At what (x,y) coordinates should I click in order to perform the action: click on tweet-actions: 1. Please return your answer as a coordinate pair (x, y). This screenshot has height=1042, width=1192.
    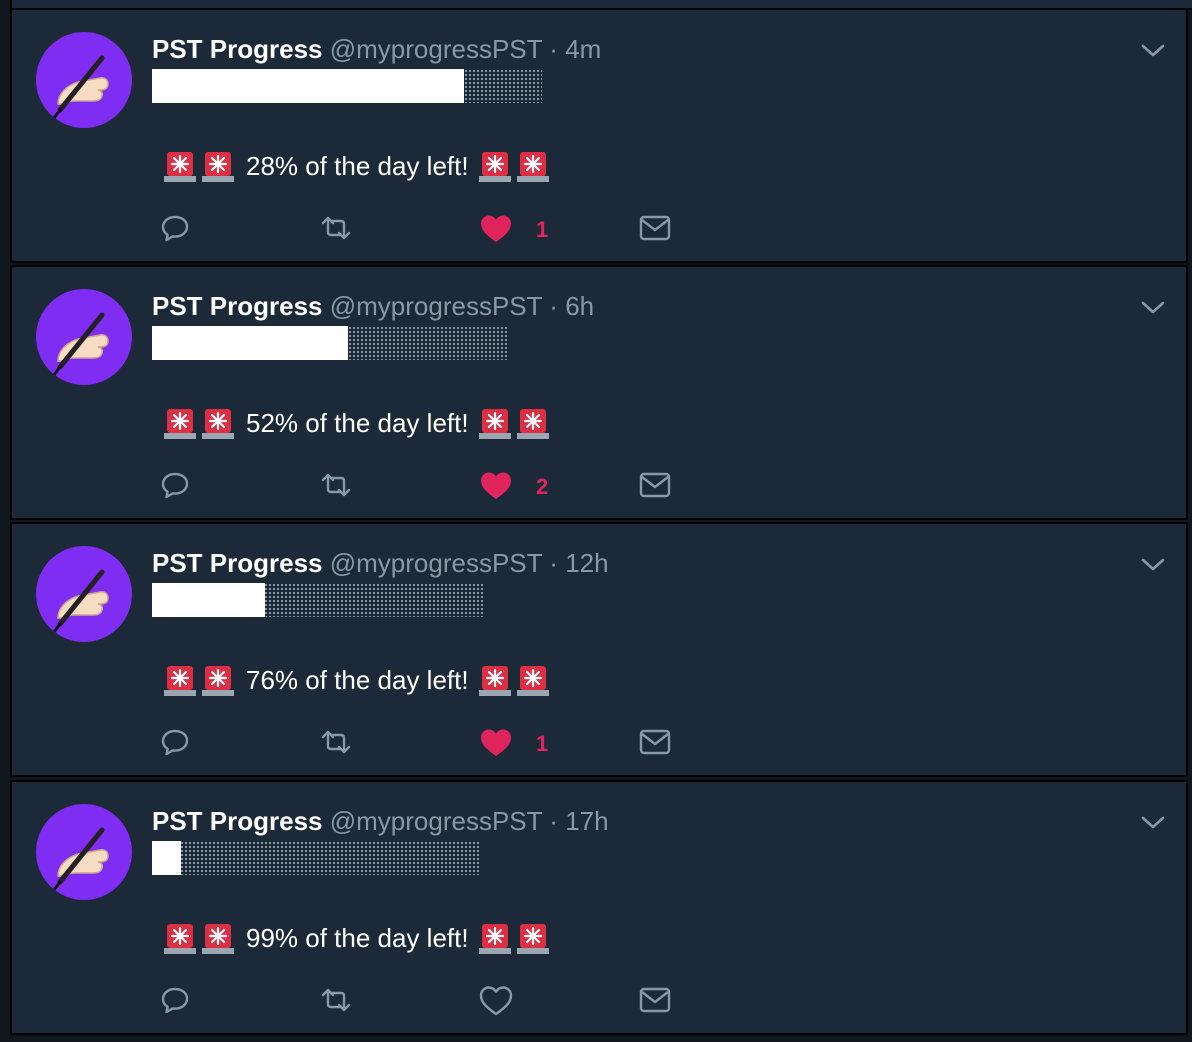
    Looking at the image, I should click on (599, 744).